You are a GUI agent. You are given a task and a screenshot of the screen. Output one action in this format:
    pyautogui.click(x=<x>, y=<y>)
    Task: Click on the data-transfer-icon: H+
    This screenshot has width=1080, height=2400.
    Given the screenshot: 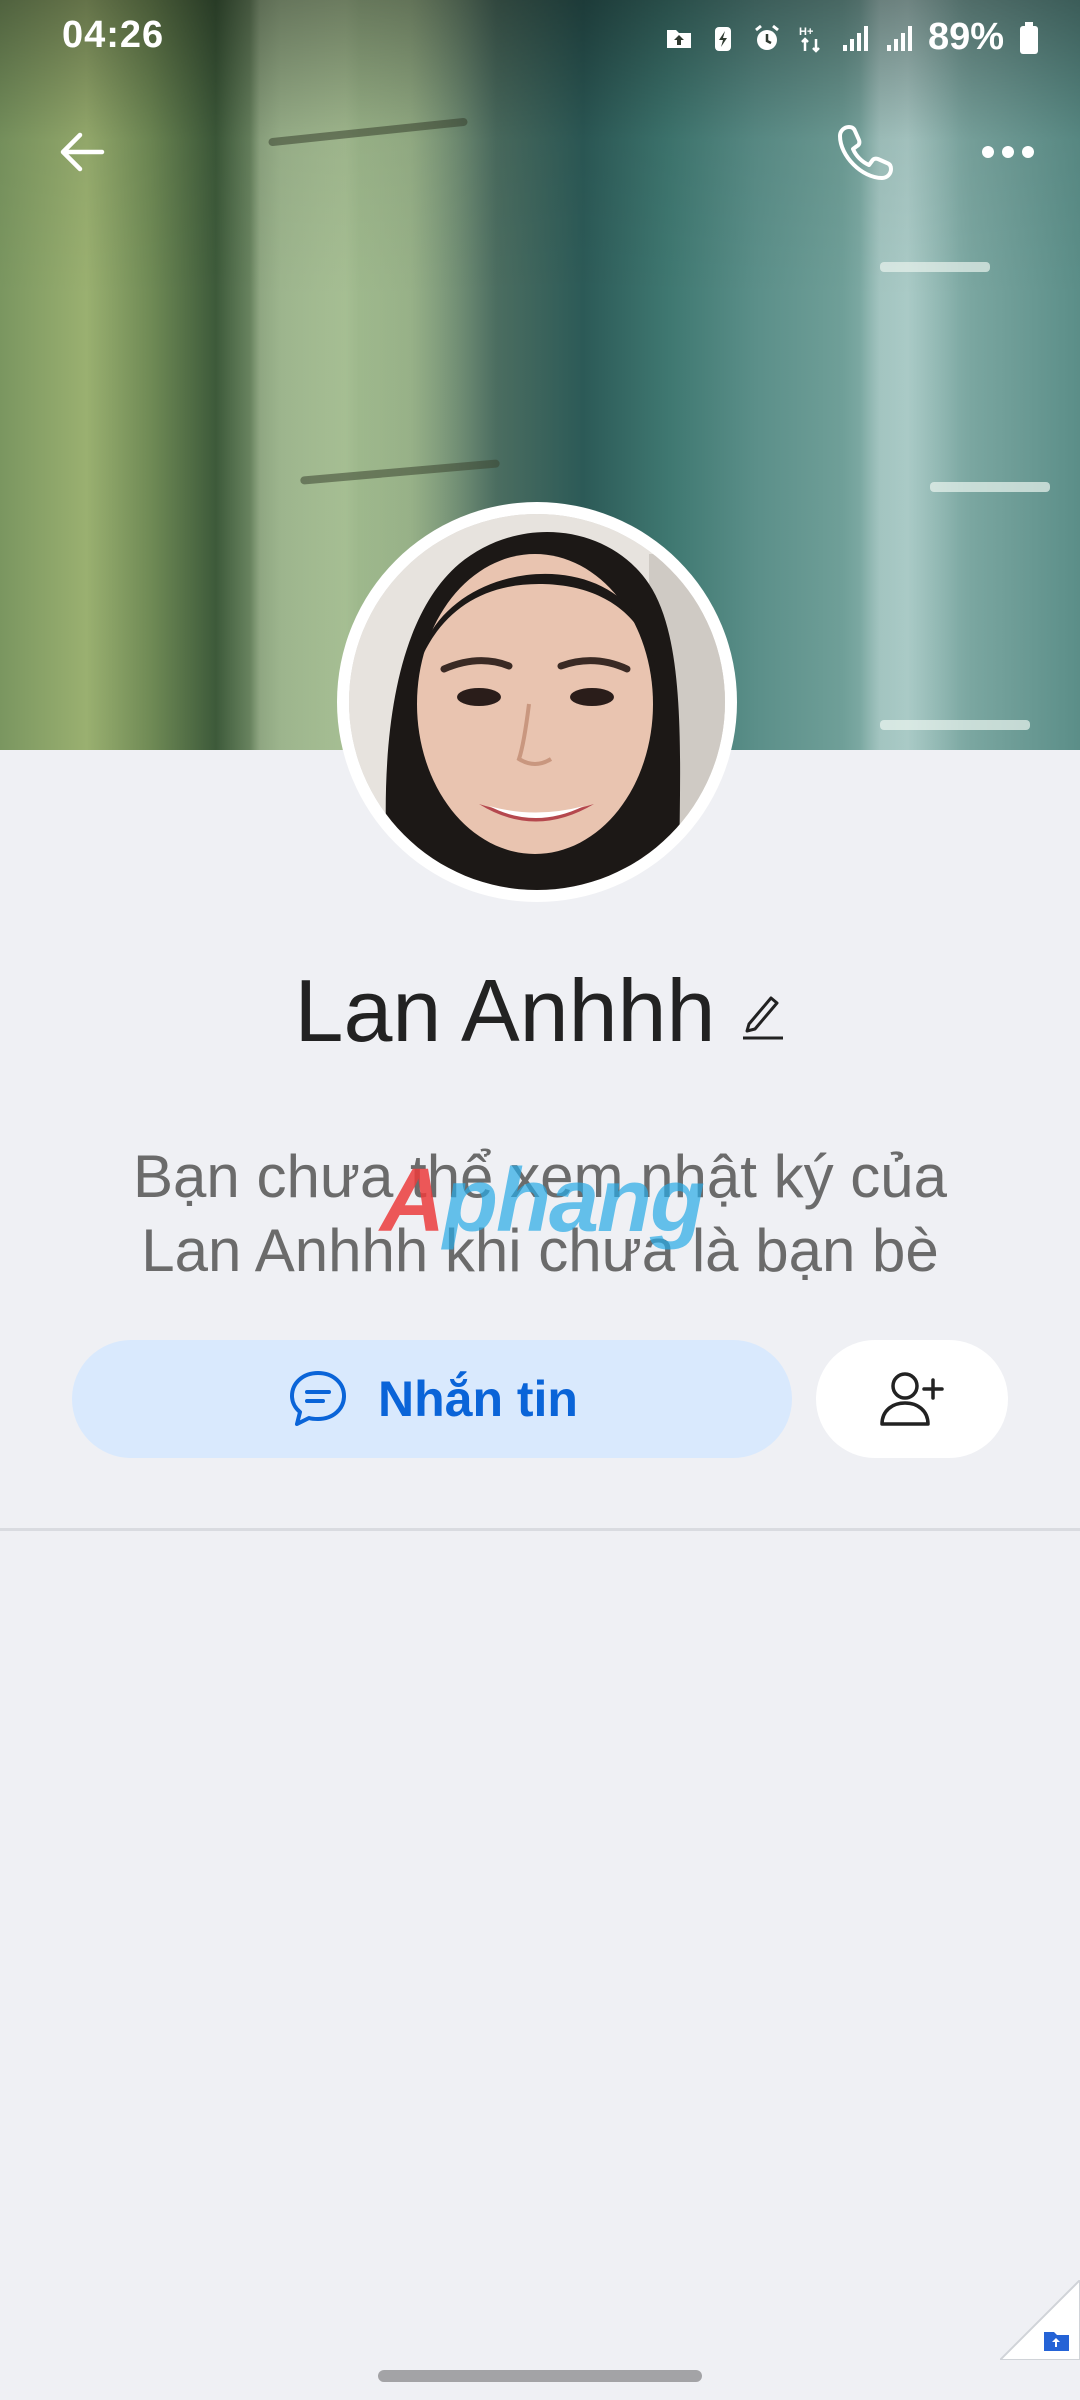 What is the action you would take?
    pyautogui.click(x=809, y=39)
    